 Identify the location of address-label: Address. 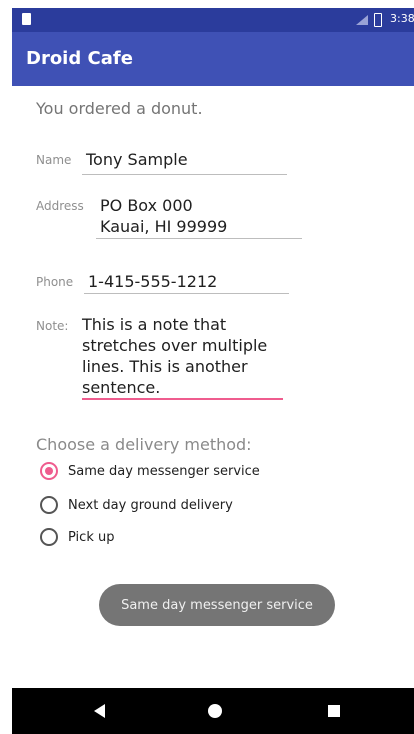
(60, 206).